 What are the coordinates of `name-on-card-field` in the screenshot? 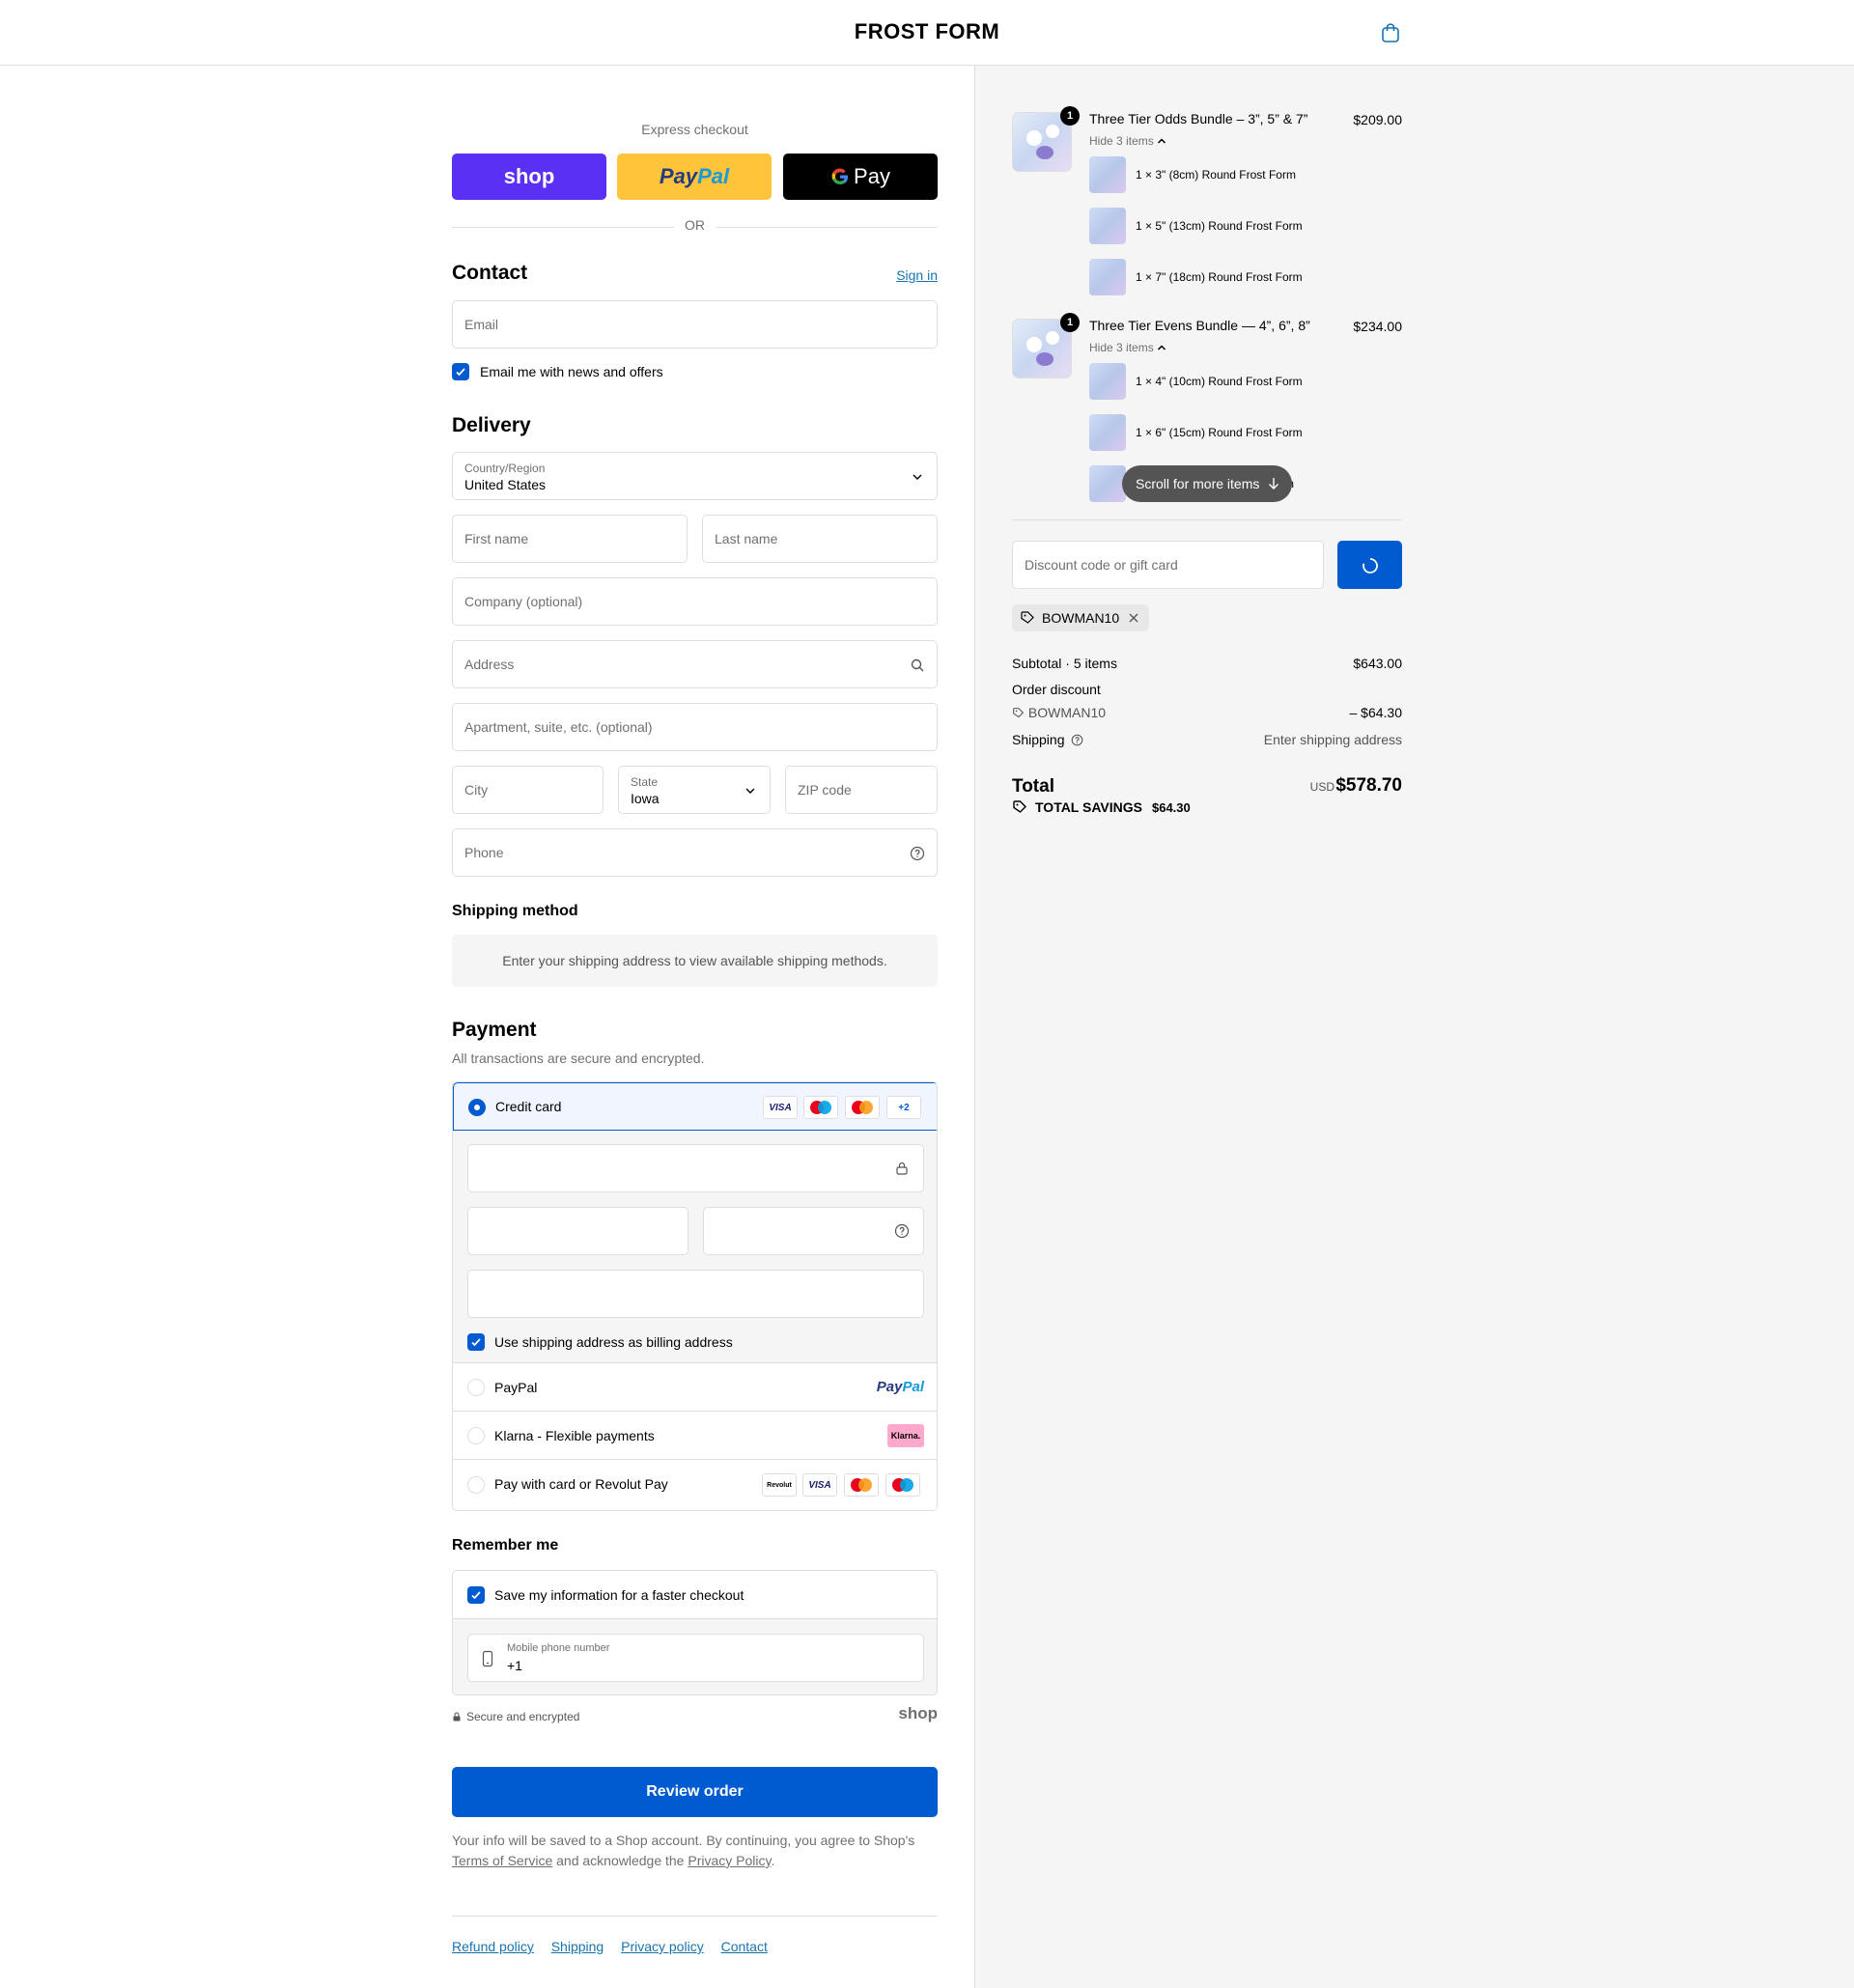 It's located at (695, 1294).